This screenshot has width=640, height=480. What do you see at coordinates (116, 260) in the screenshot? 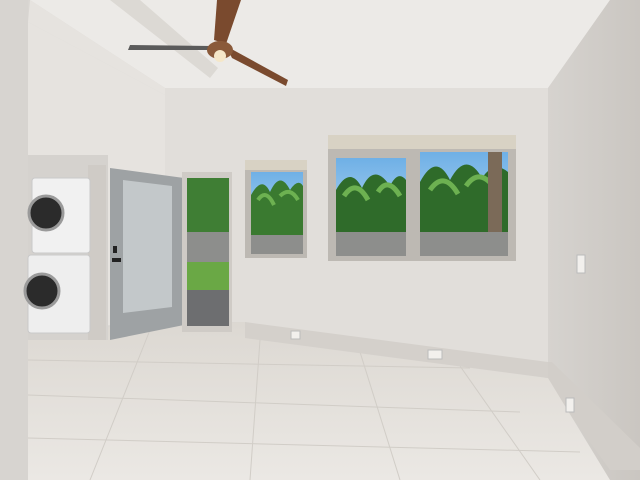
I see `door-handle` at bounding box center [116, 260].